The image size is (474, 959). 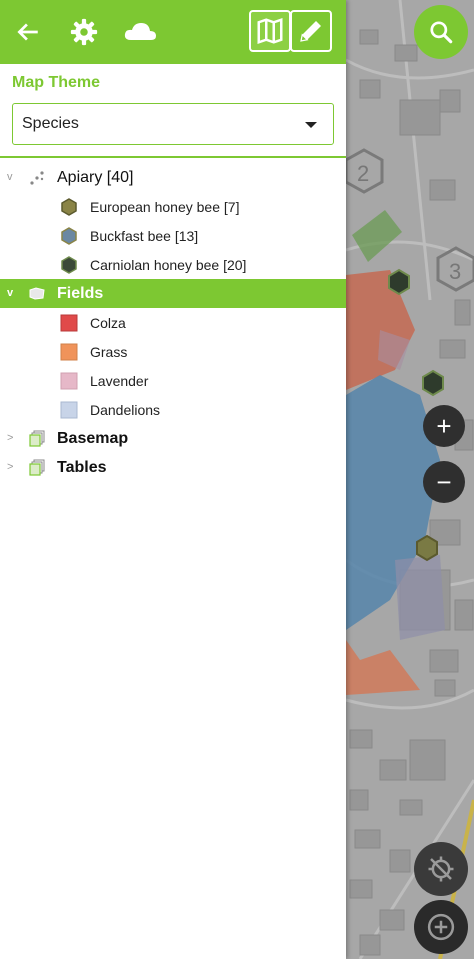 I want to click on zoom-out-label: −, so click(x=444, y=482).